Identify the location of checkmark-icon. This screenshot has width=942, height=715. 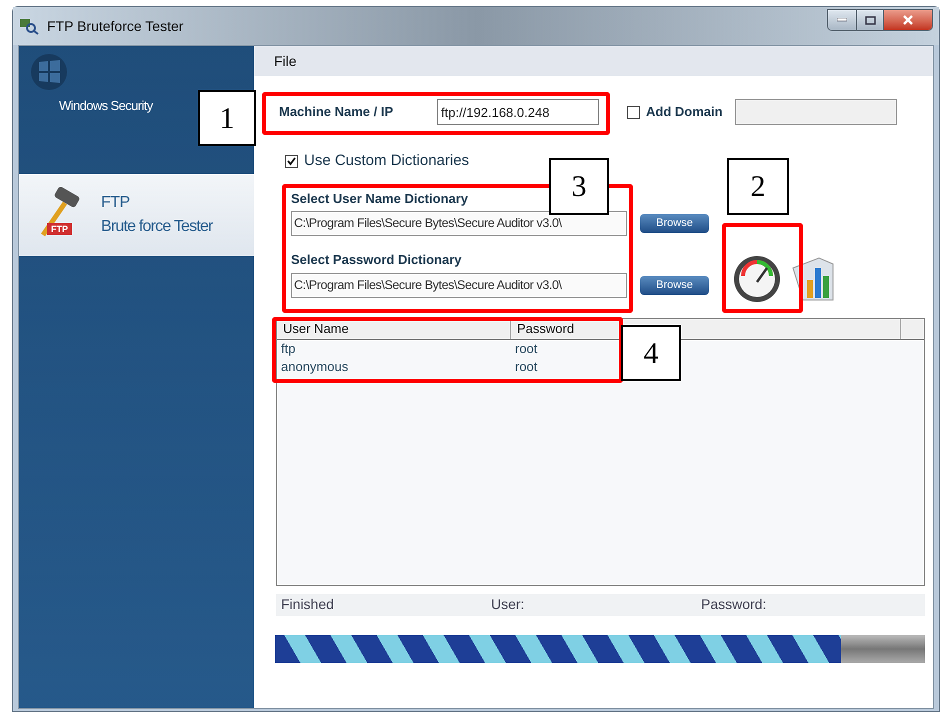
(291, 161).